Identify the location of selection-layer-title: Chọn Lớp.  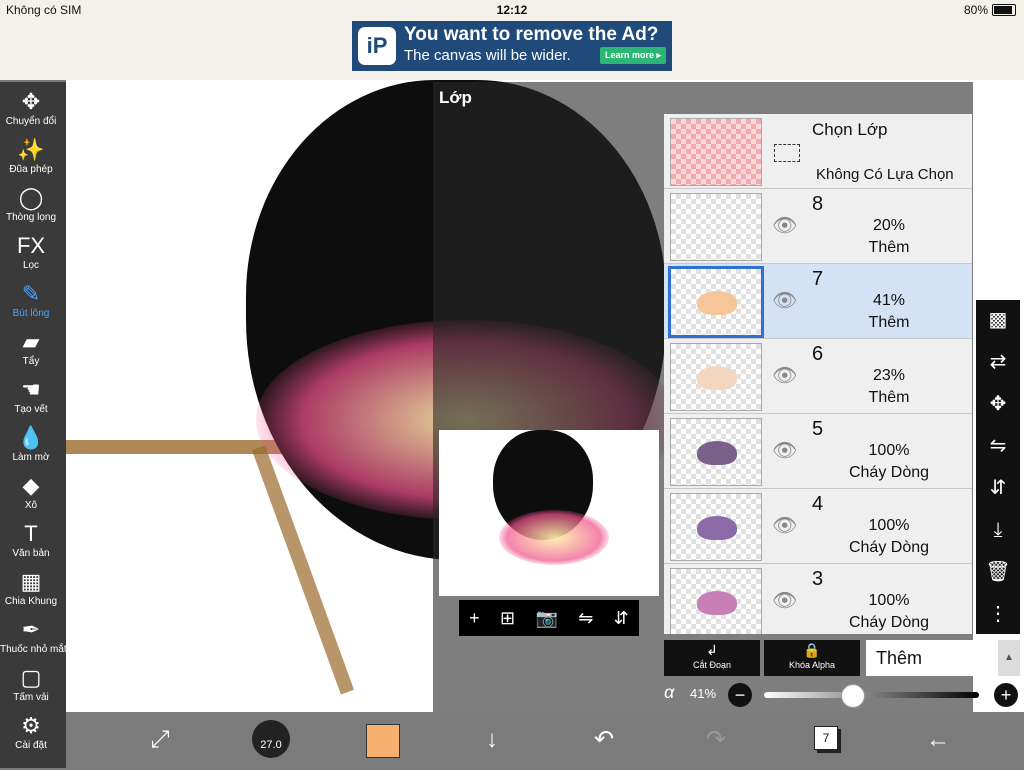
(850, 129).